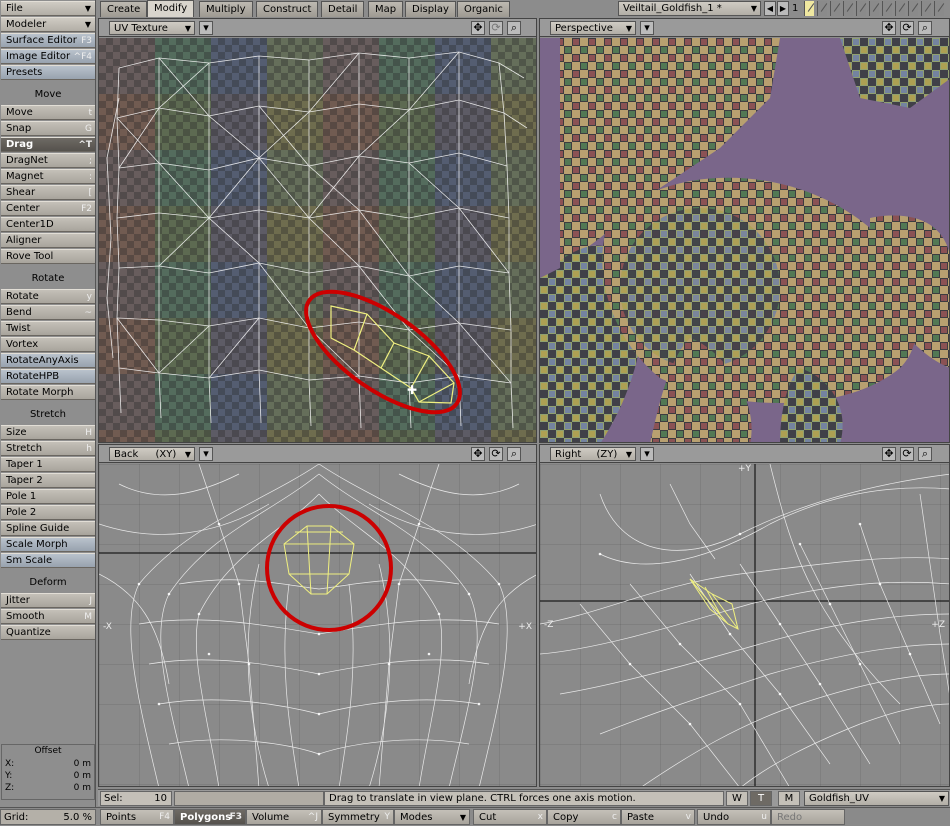  What do you see at coordinates (783, 8) in the screenshot?
I see `next-layer-button: ▶` at bounding box center [783, 8].